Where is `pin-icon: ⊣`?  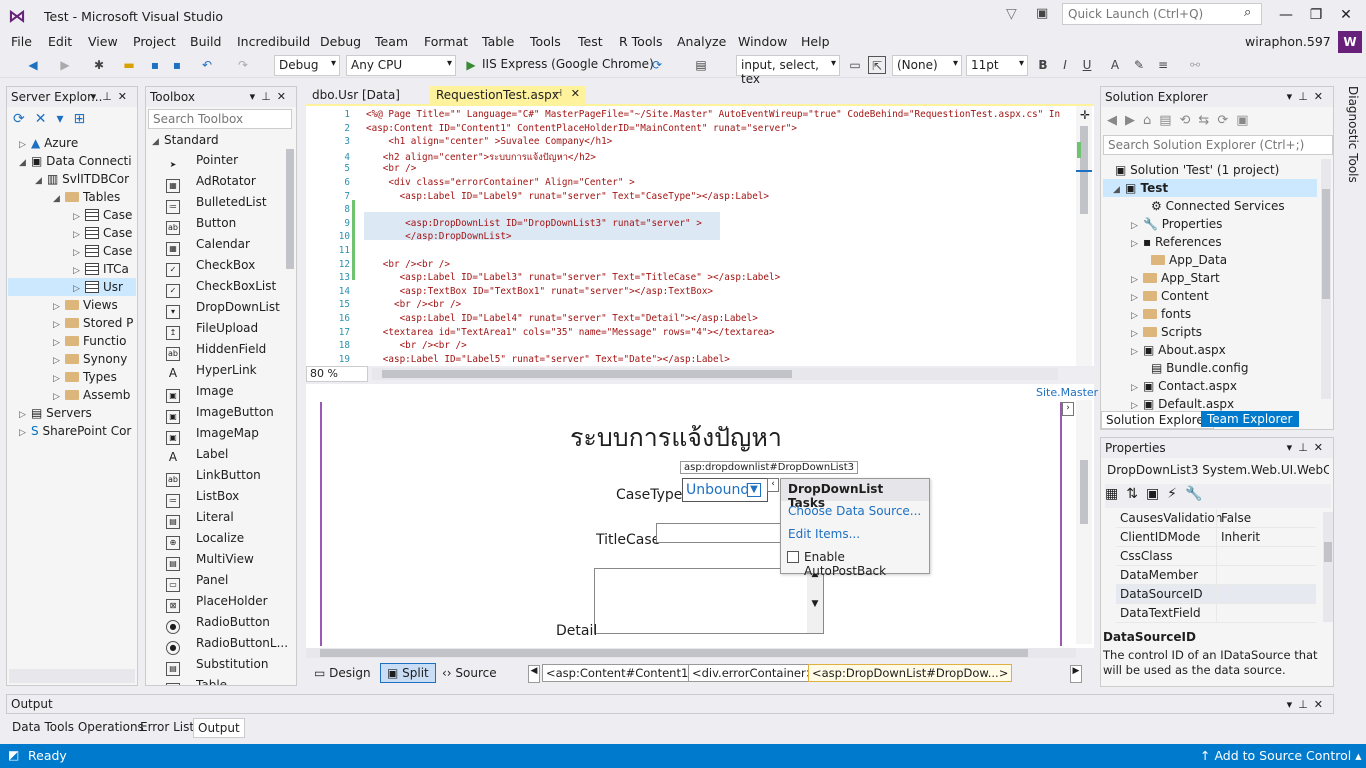 pin-icon: ⊣ is located at coordinates (557, 93).